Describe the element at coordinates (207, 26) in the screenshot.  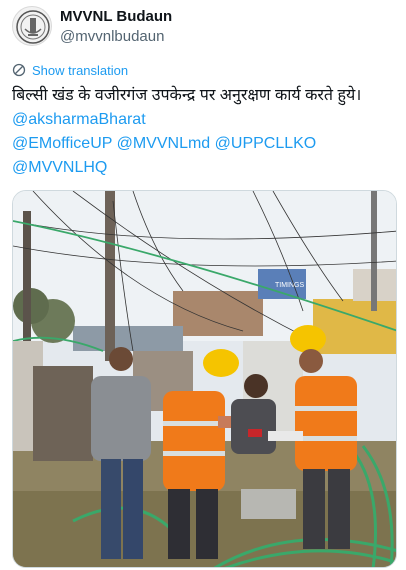
I see `tweet-header: MVVNL Budaun @mvvnlbudaun` at that location.